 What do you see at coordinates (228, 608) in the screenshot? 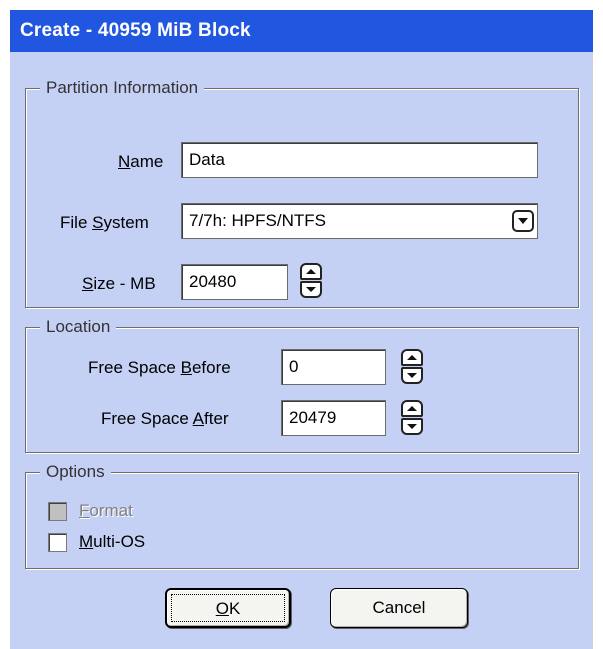
I see `ok-button: OK` at bounding box center [228, 608].